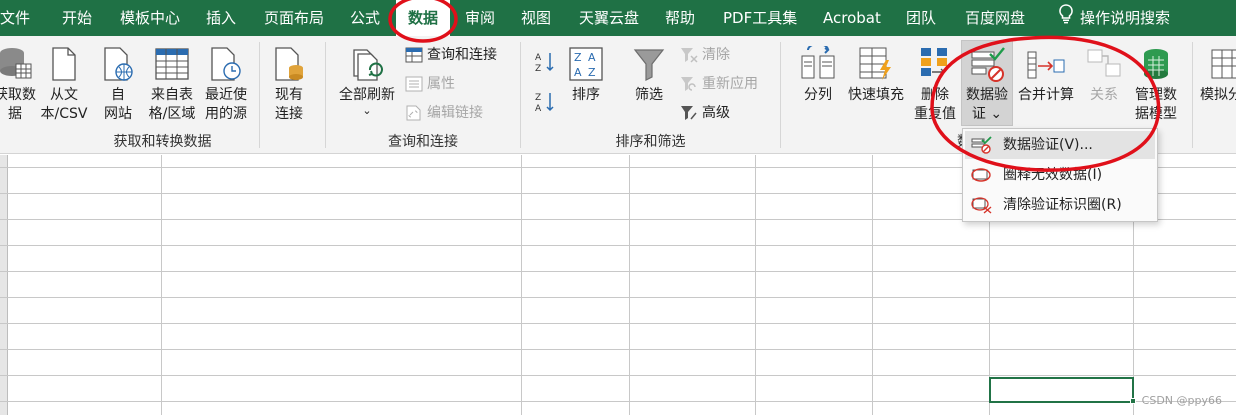 This screenshot has height=415, width=1236. I want to click on sort-a-to-z-button: AZ, so click(546, 62).